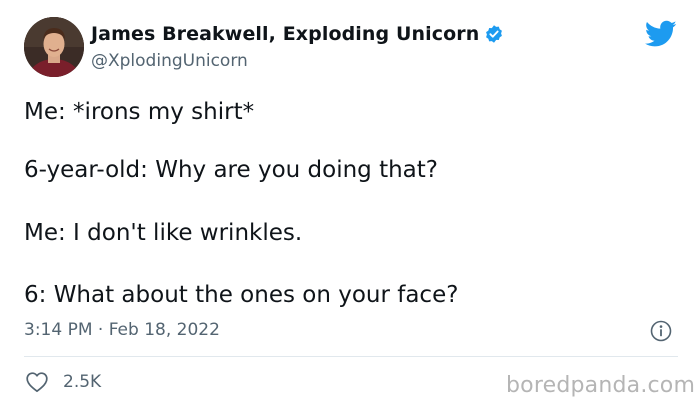  Describe the element at coordinates (660, 34) in the screenshot. I see `twitter-bird-icon` at that location.